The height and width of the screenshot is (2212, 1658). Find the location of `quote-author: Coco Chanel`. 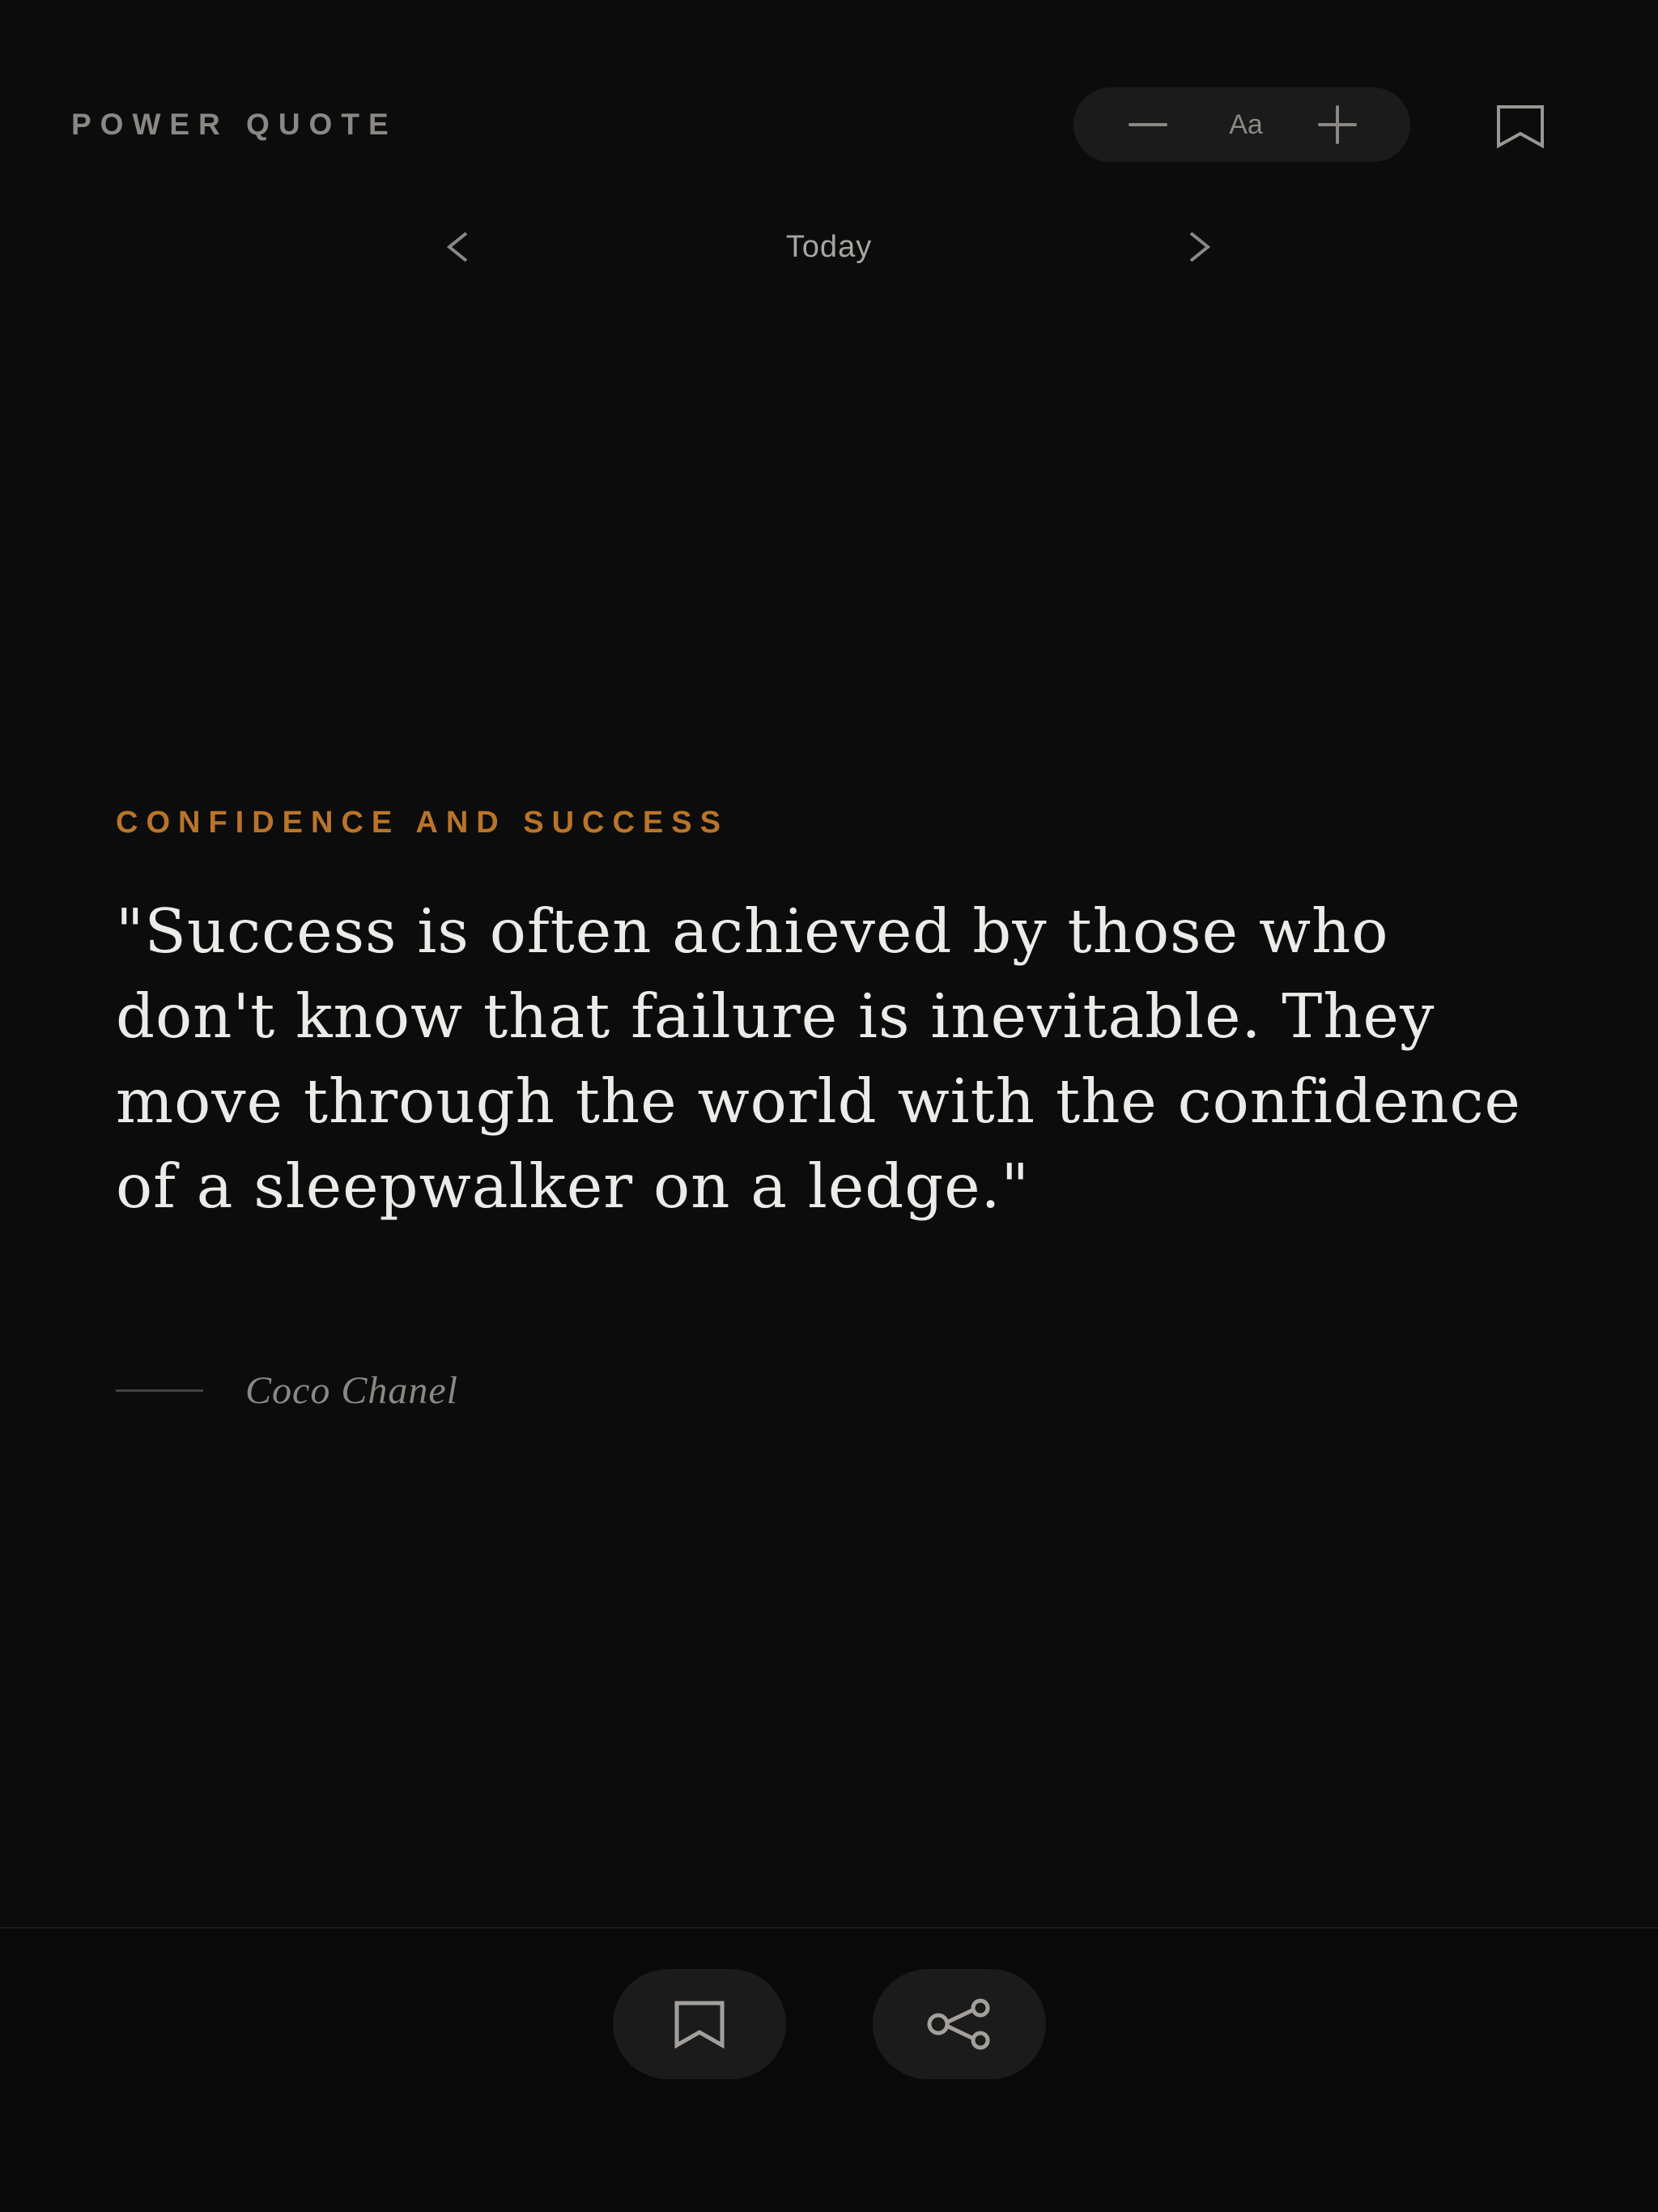

quote-author: Coco Chanel is located at coordinates (351, 1390).